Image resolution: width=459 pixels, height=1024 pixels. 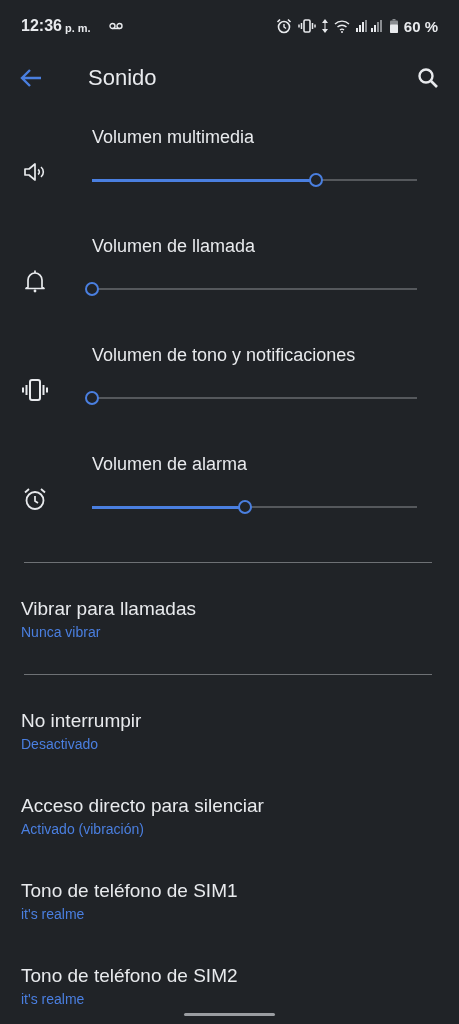 I want to click on setting-title: Vibrar para llamadas, so click(x=108, y=609).